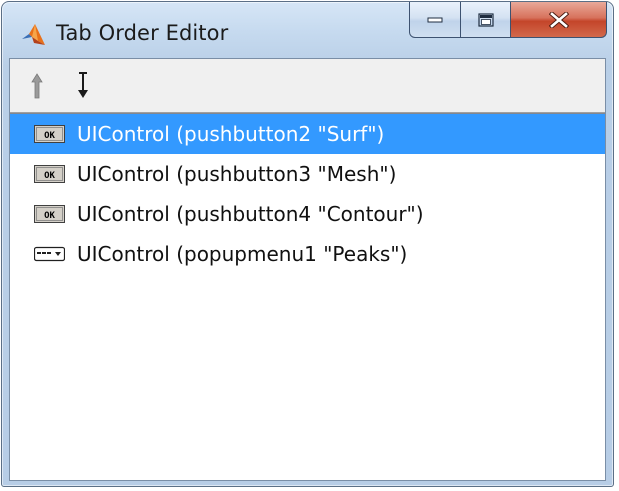  I want to click on matlab-logo-icon, so click(33, 34).